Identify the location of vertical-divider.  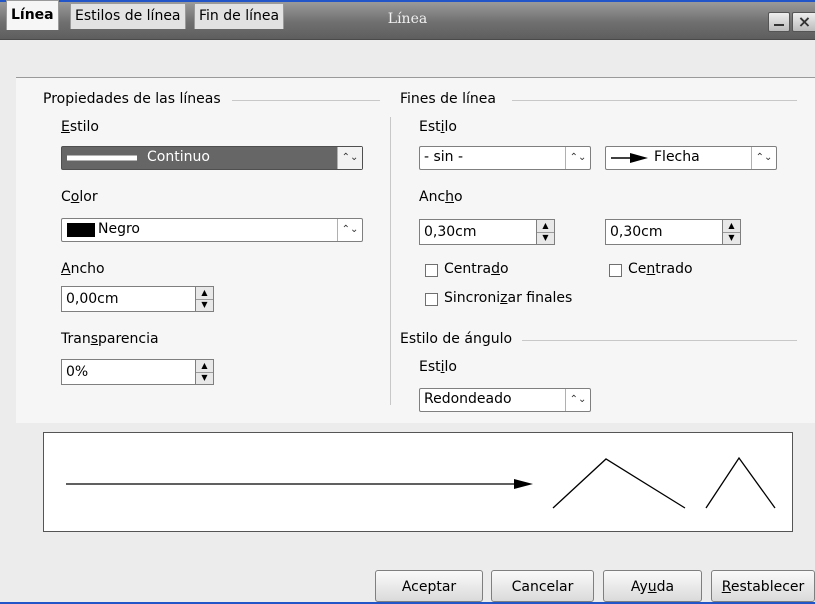
(390, 261).